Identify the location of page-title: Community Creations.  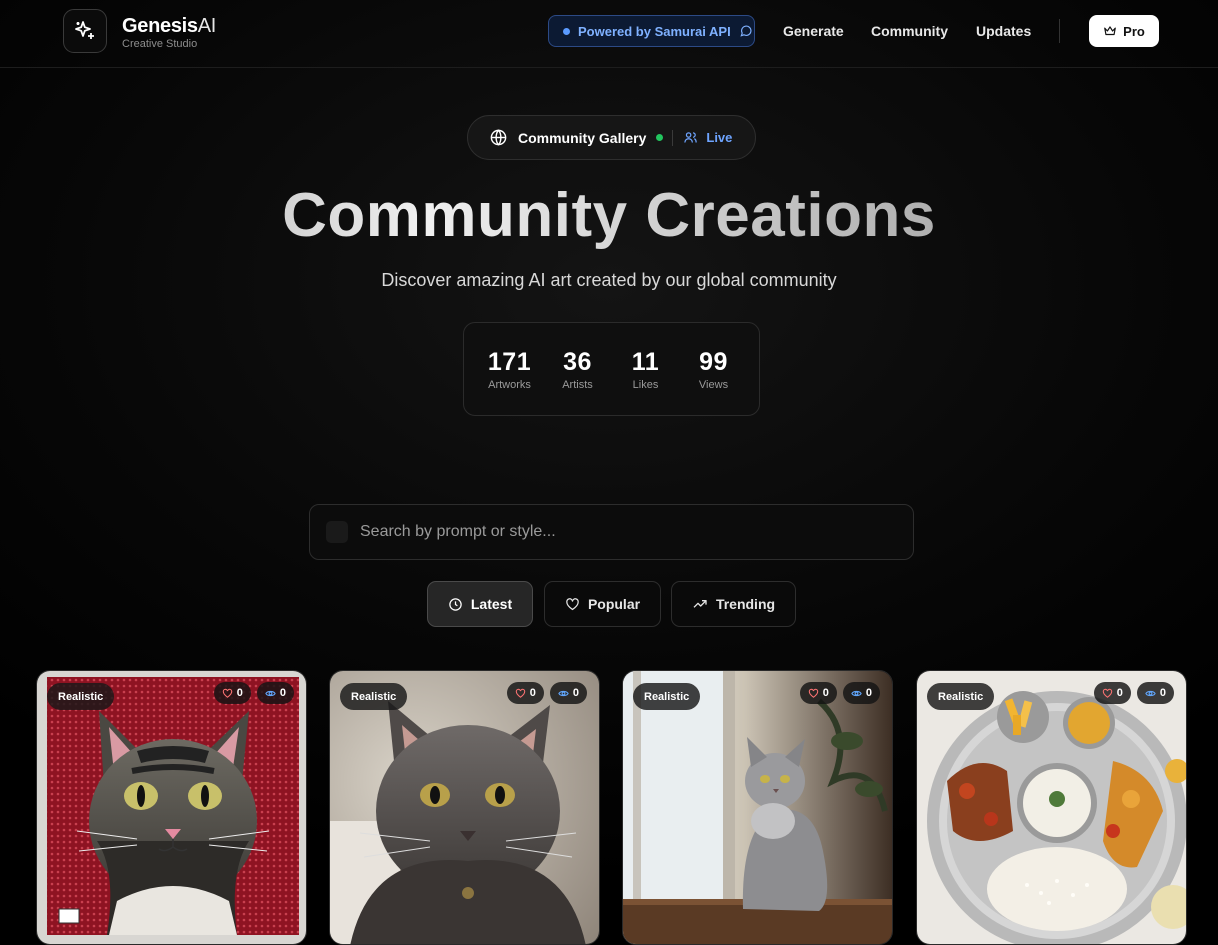
(609, 215).